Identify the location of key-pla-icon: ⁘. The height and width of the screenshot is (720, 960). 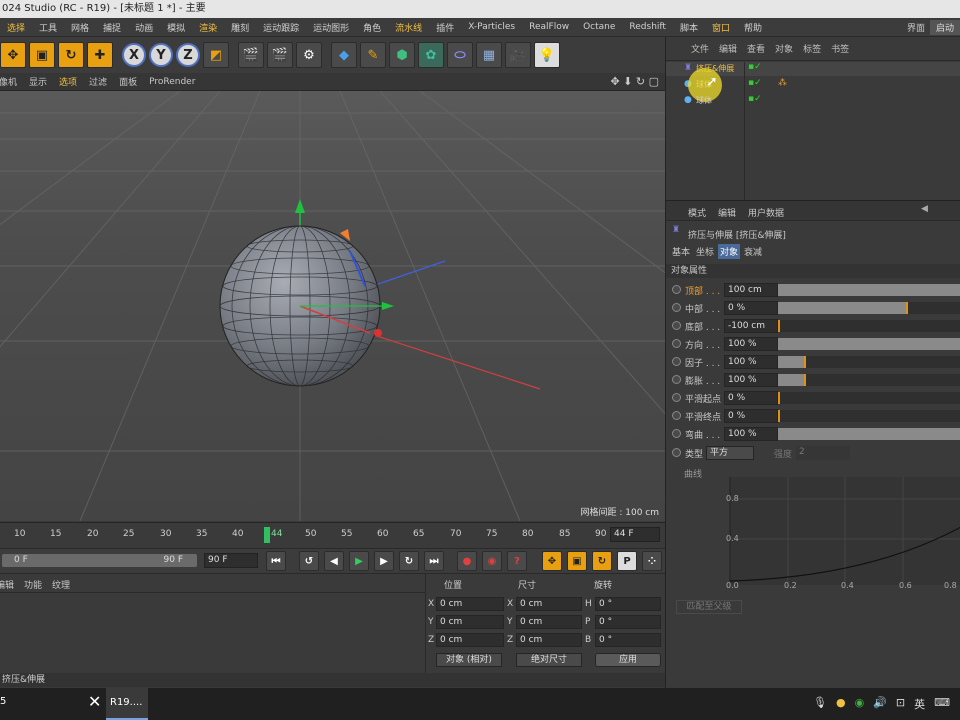
(652, 561).